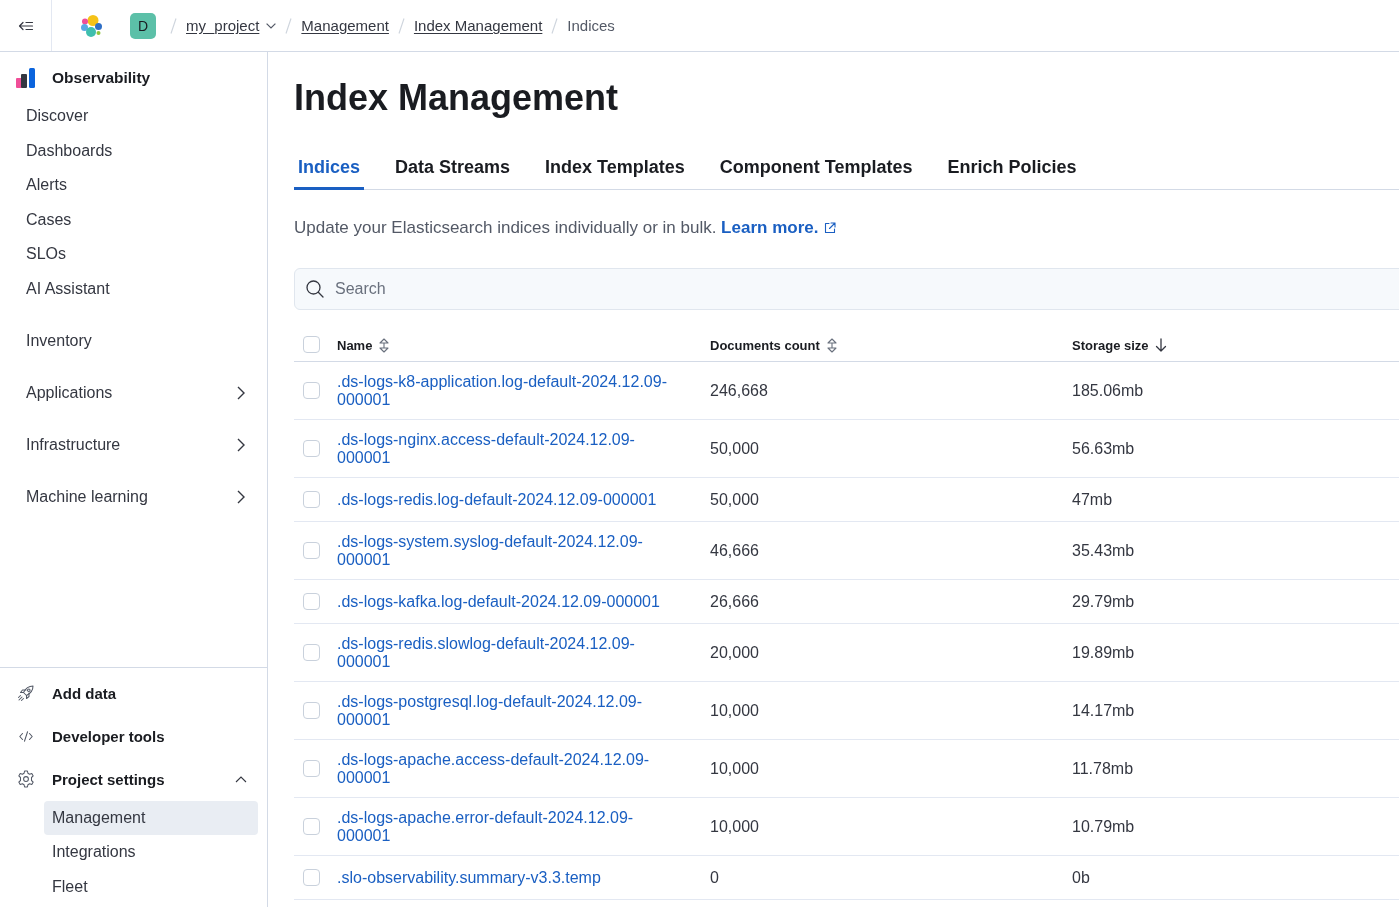 The height and width of the screenshot is (907, 1399). Describe the element at coordinates (133, 340) in the screenshot. I see `nav-item: Inventory` at that location.